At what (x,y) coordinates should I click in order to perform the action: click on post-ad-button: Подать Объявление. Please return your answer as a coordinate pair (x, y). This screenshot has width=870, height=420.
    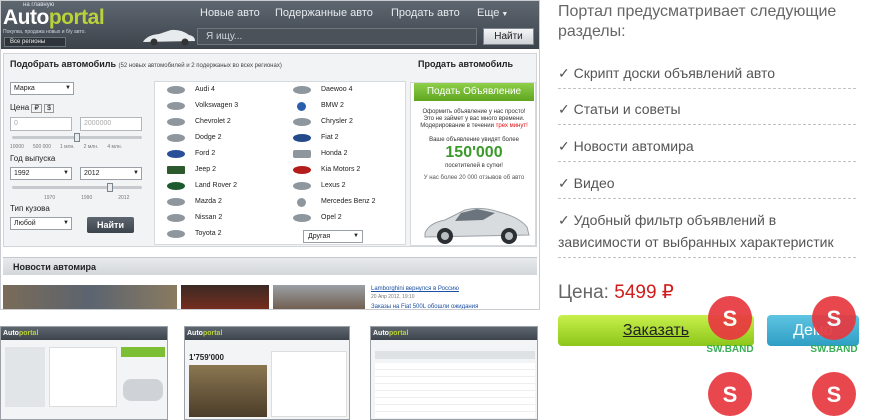
    Looking at the image, I should click on (474, 92).